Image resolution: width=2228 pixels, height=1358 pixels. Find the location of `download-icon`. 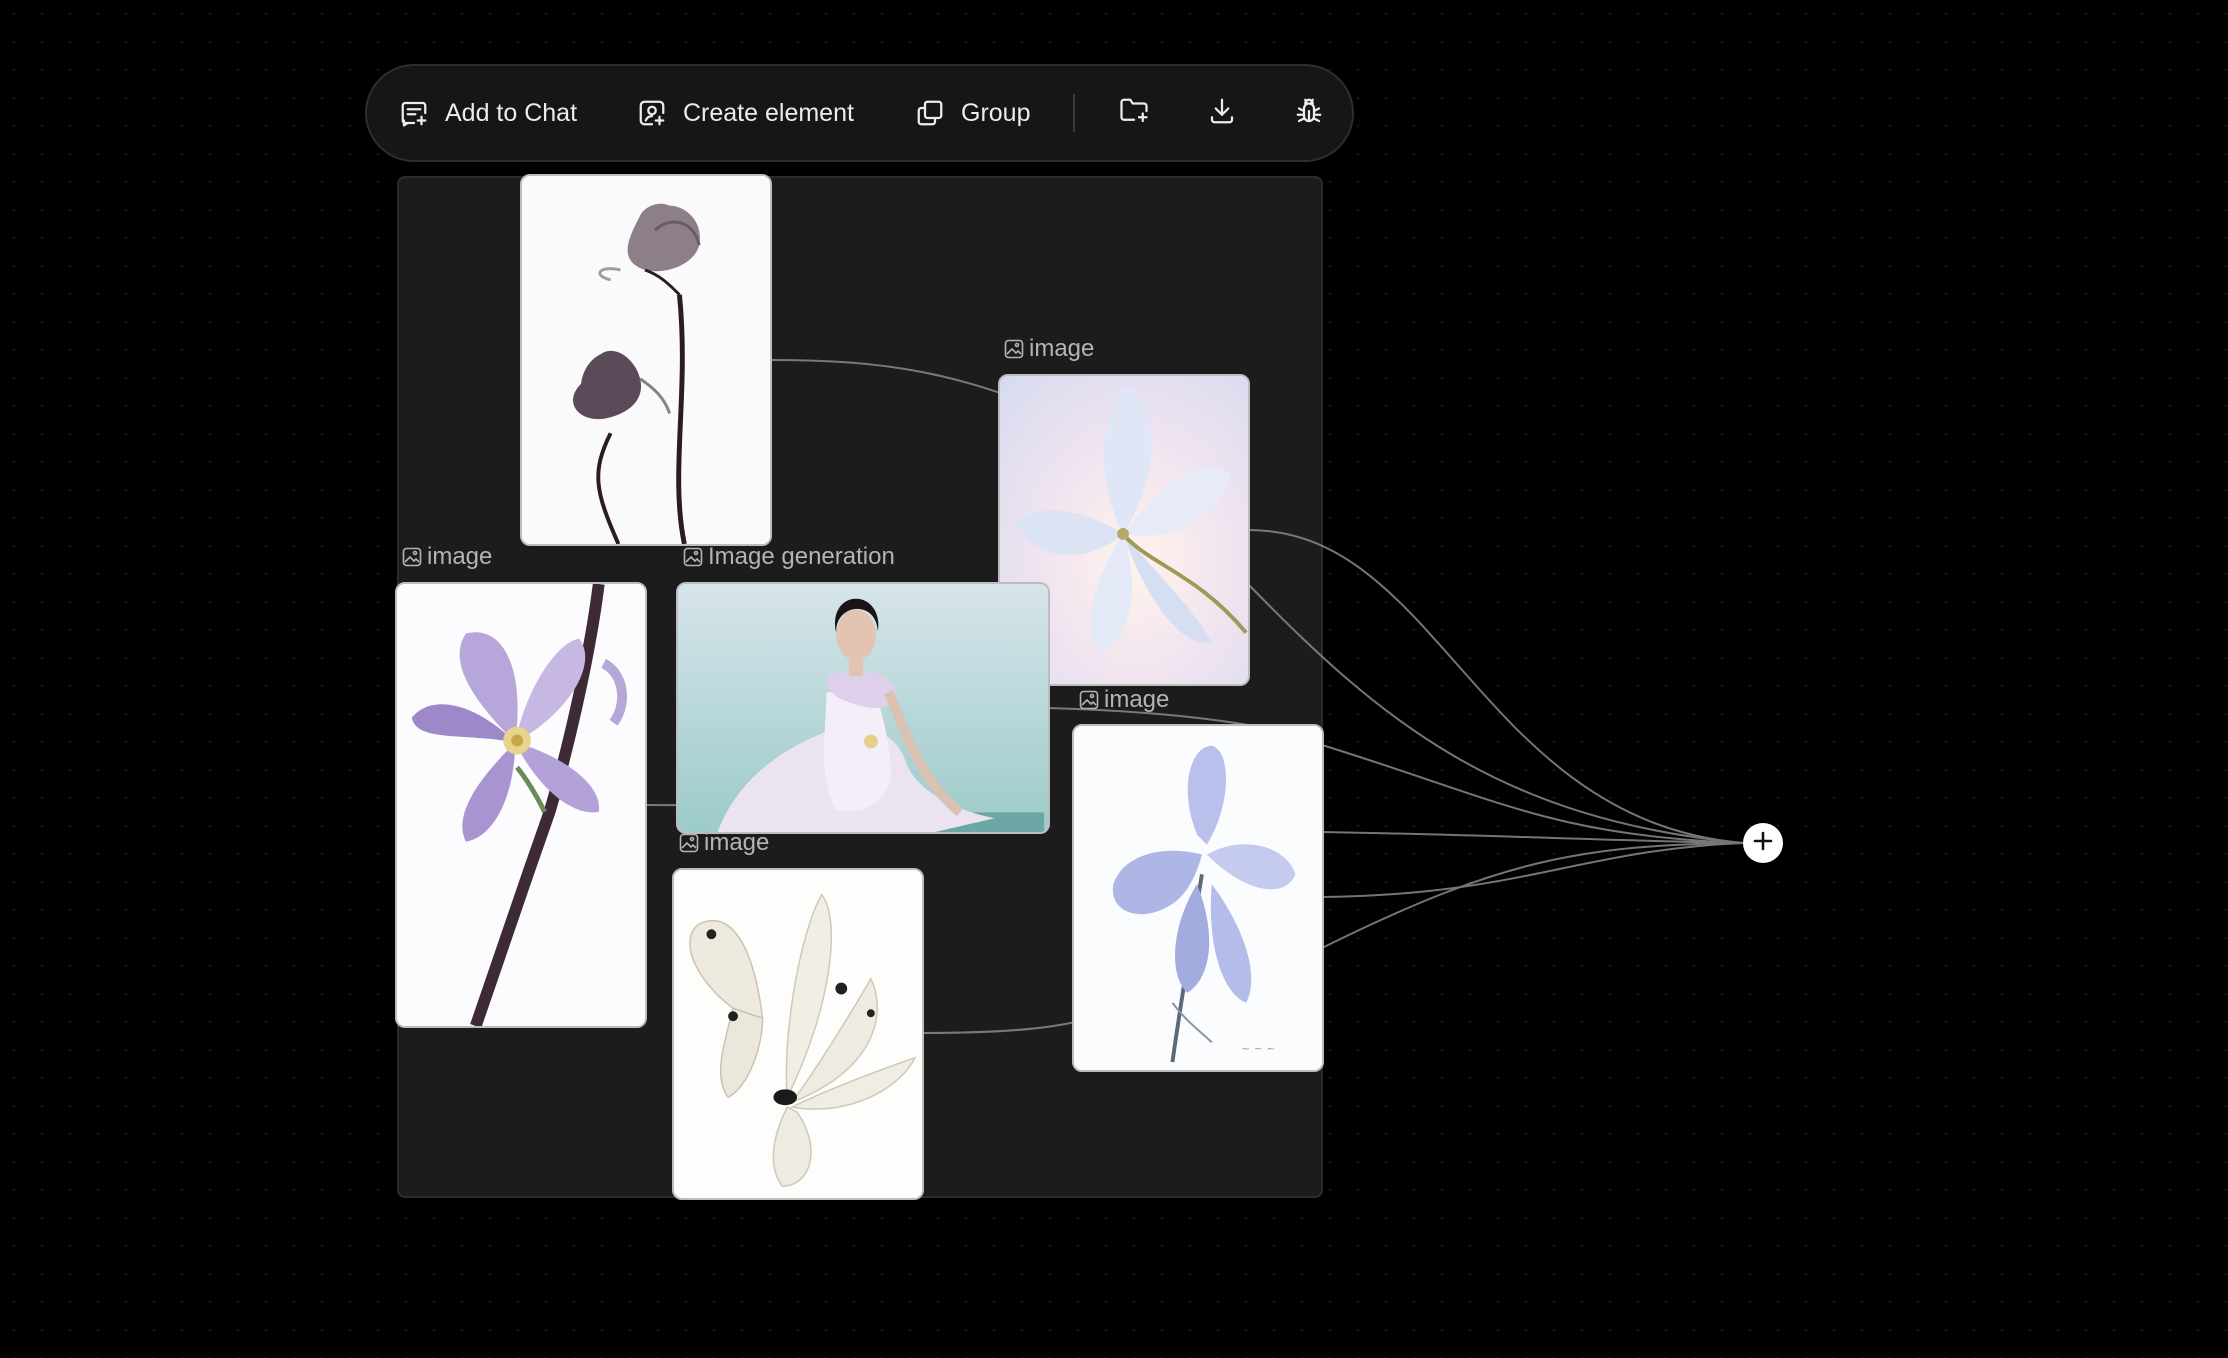

download-icon is located at coordinates (1222, 113).